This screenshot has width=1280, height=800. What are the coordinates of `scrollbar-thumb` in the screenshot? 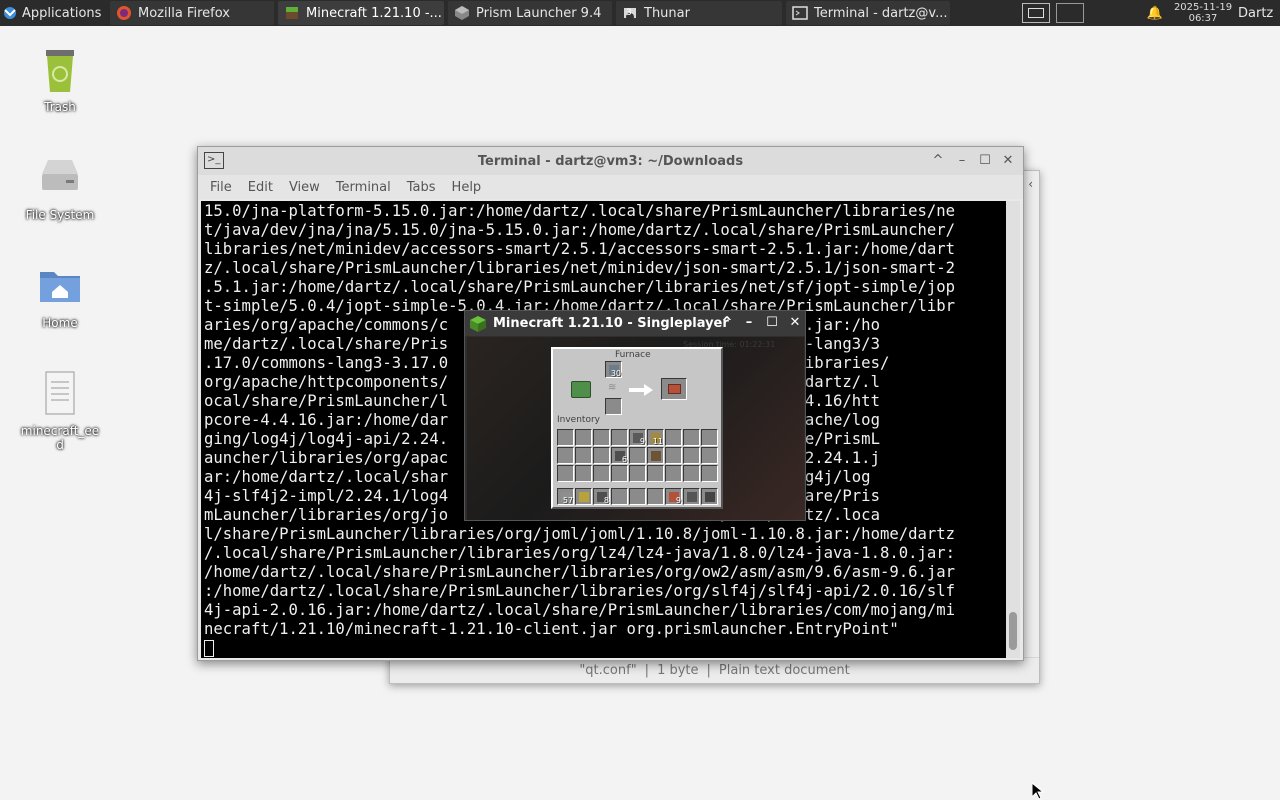 It's located at (1013, 631).